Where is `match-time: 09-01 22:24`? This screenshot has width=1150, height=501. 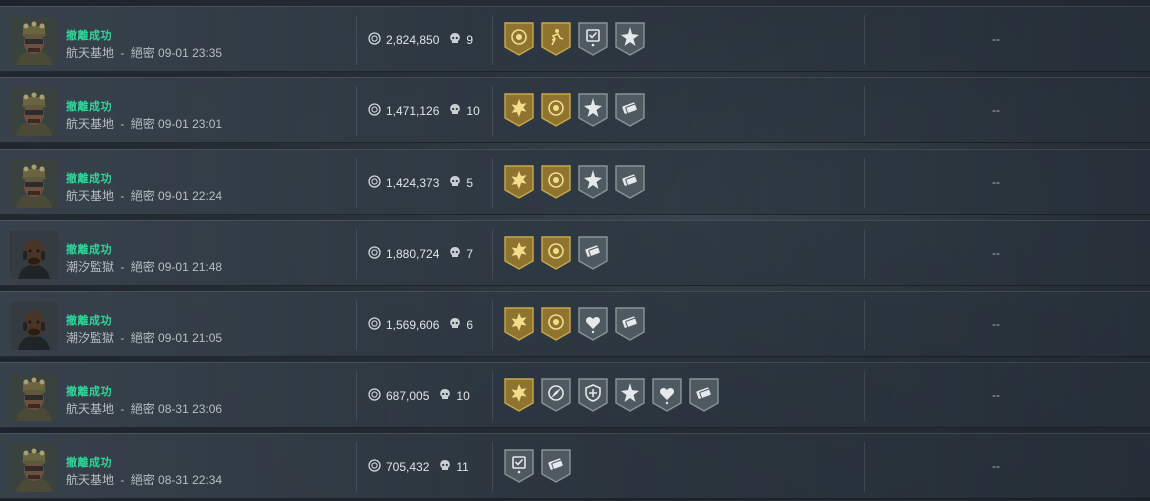 match-time: 09-01 22:24 is located at coordinates (190, 196).